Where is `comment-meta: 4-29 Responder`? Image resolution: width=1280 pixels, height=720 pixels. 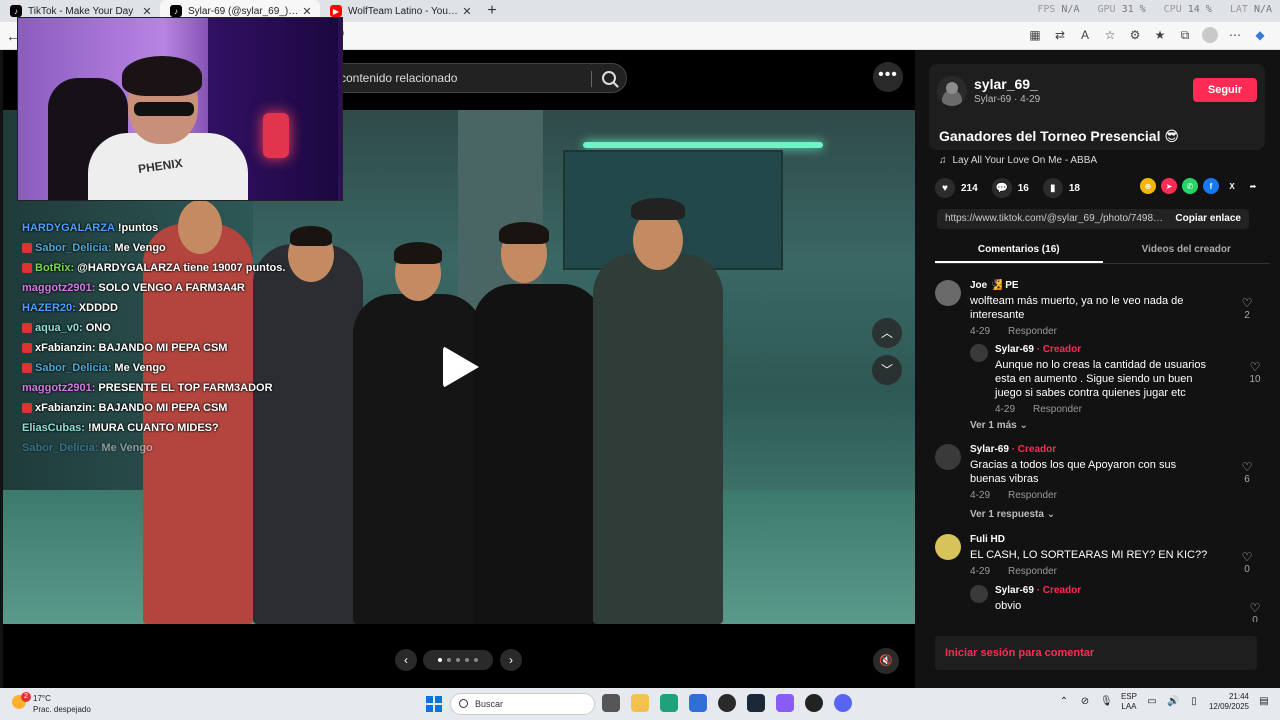
comment-meta: 4-29 Responder is located at coordinates (1013, 331).